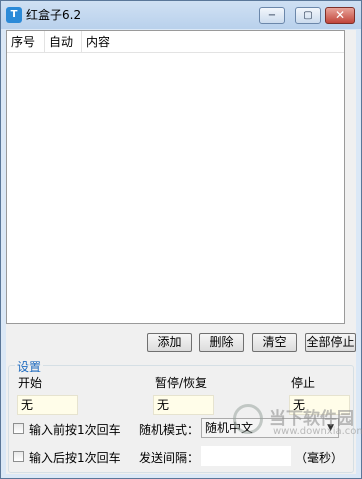  What do you see at coordinates (18, 456) in the screenshot?
I see `enter-after-checkbox` at bounding box center [18, 456].